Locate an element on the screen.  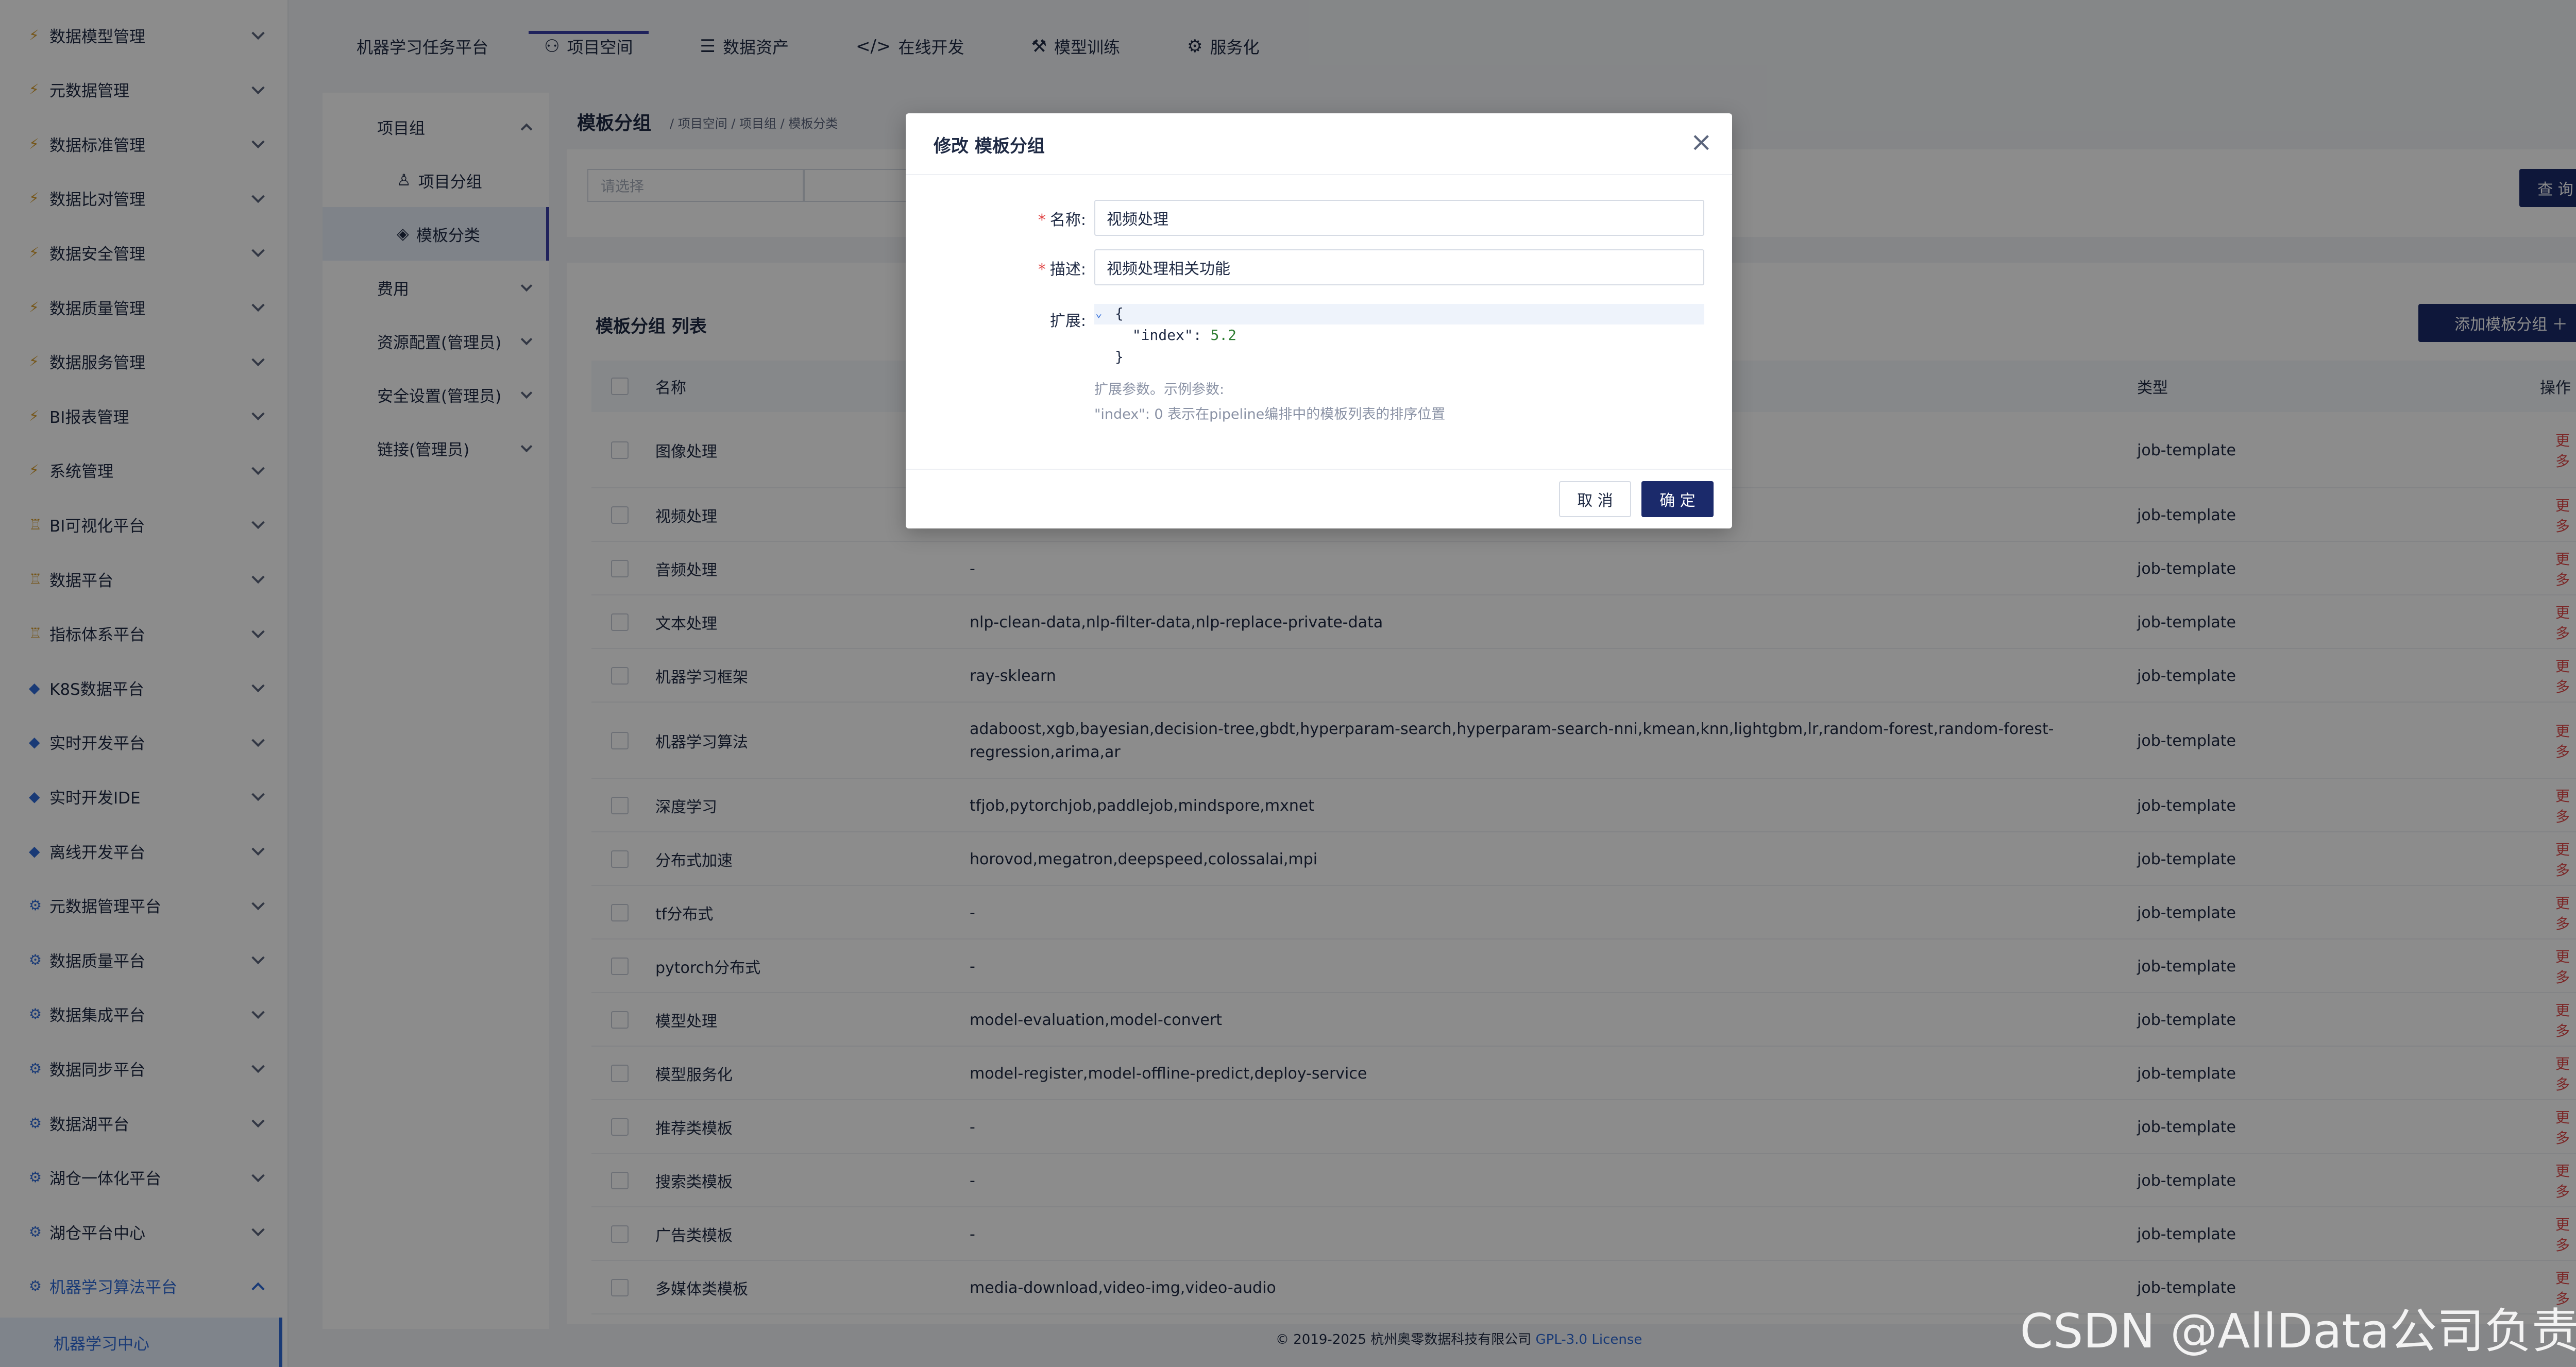
code-line-index: "index": 5.2 is located at coordinates (1176, 336).